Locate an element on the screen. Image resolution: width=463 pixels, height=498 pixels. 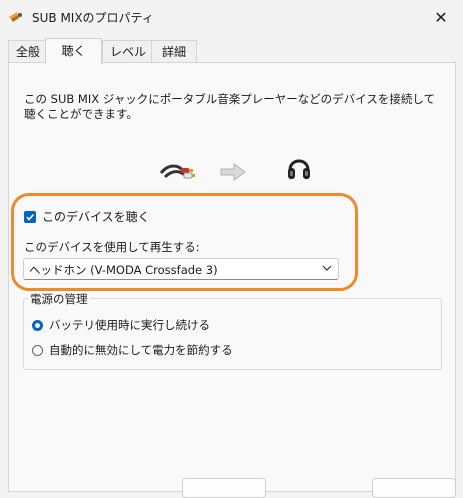
power-option-keep-running: バッテリ使用時に実行し続ける is located at coordinates (121, 325).